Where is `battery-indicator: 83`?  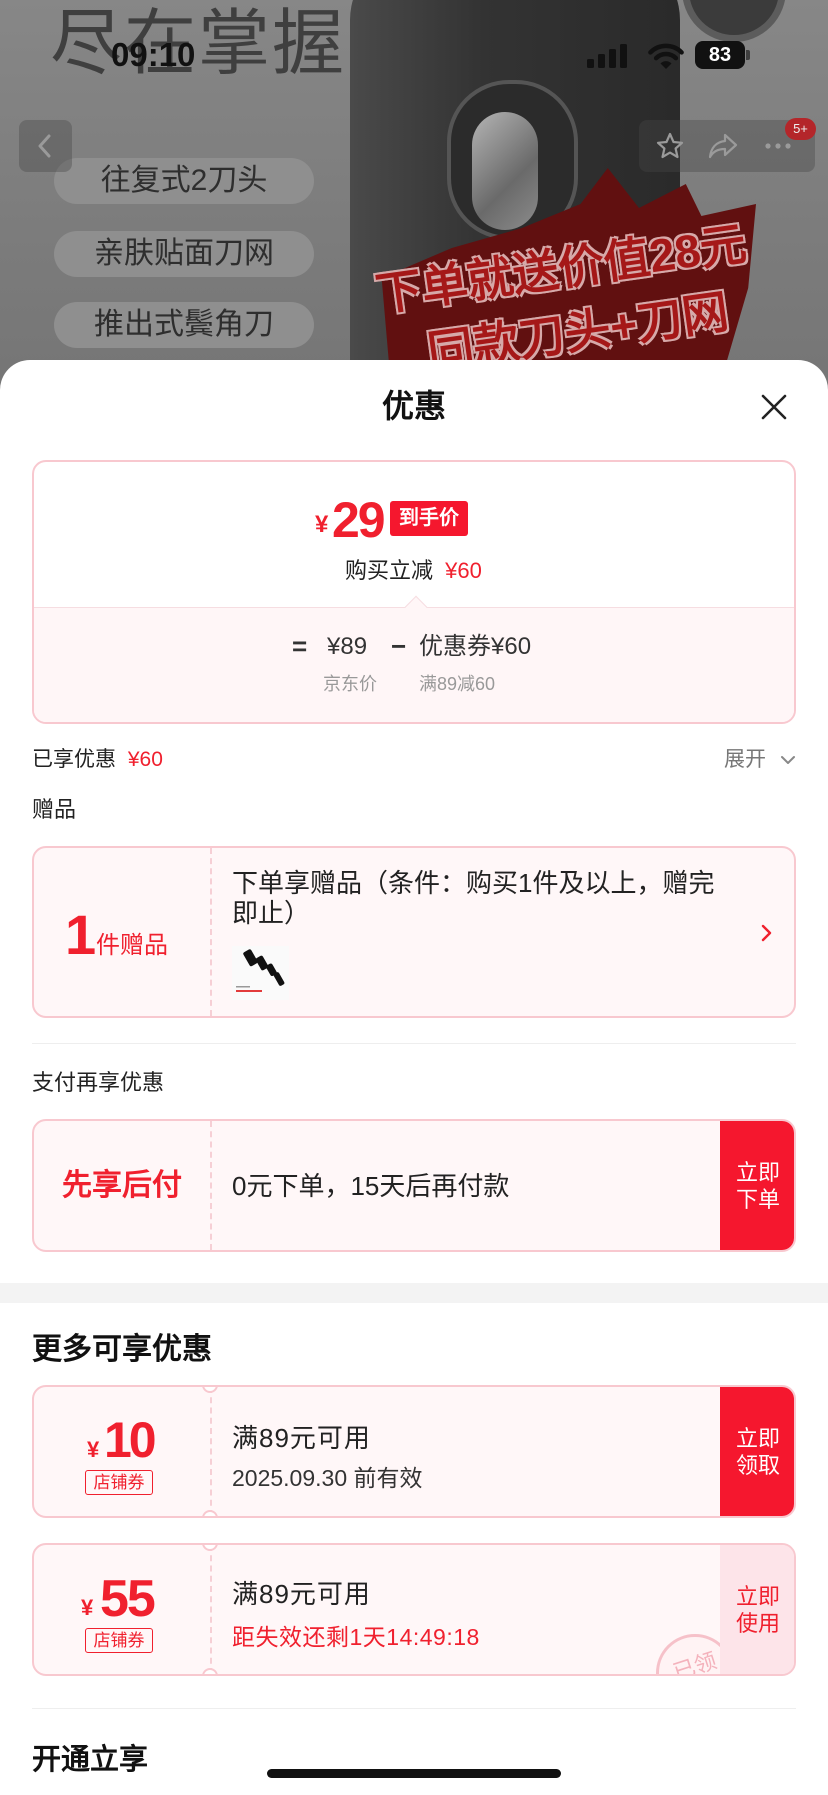 battery-indicator: 83 is located at coordinates (720, 55).